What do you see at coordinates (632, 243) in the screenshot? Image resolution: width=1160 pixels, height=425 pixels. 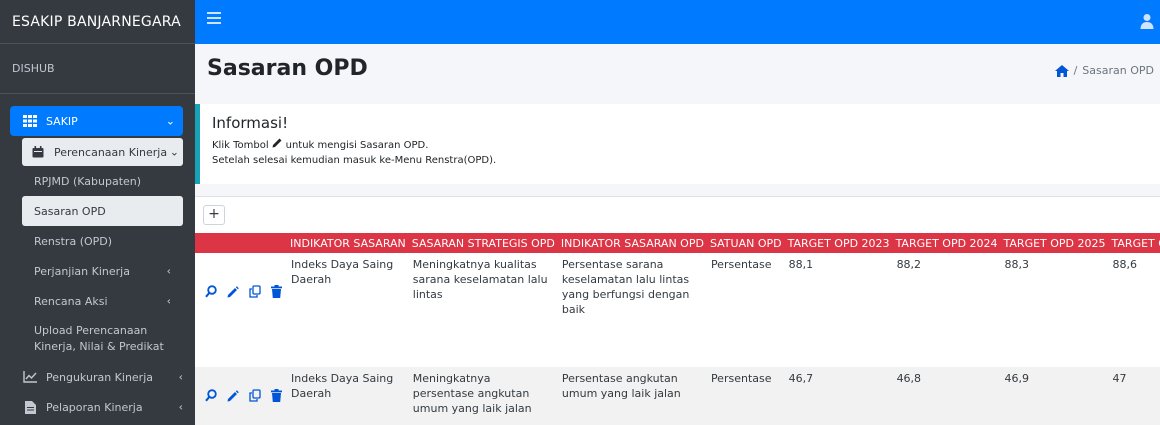 I see `column-header: INDIKATOR SASARAN OPD` at bounding box center [632, 243].